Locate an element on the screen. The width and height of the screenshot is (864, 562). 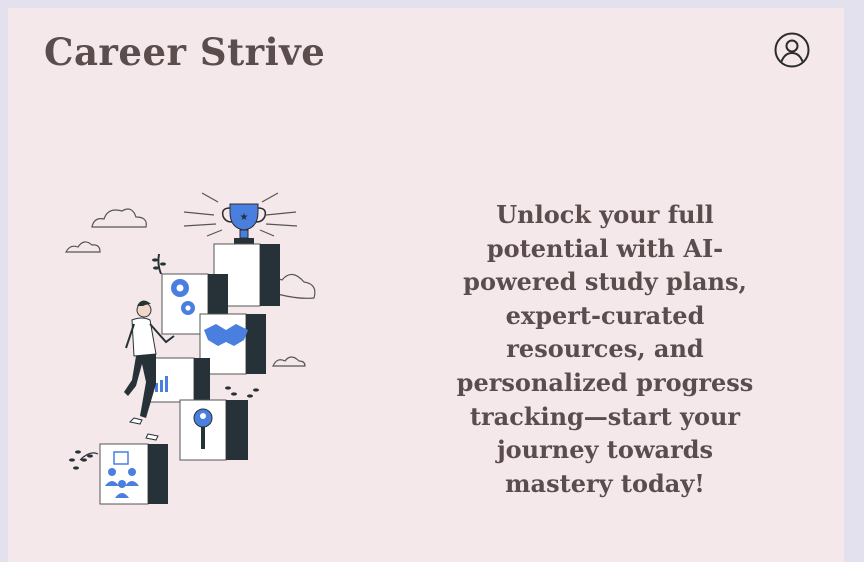
account-button is located at coordinates (792, 50).